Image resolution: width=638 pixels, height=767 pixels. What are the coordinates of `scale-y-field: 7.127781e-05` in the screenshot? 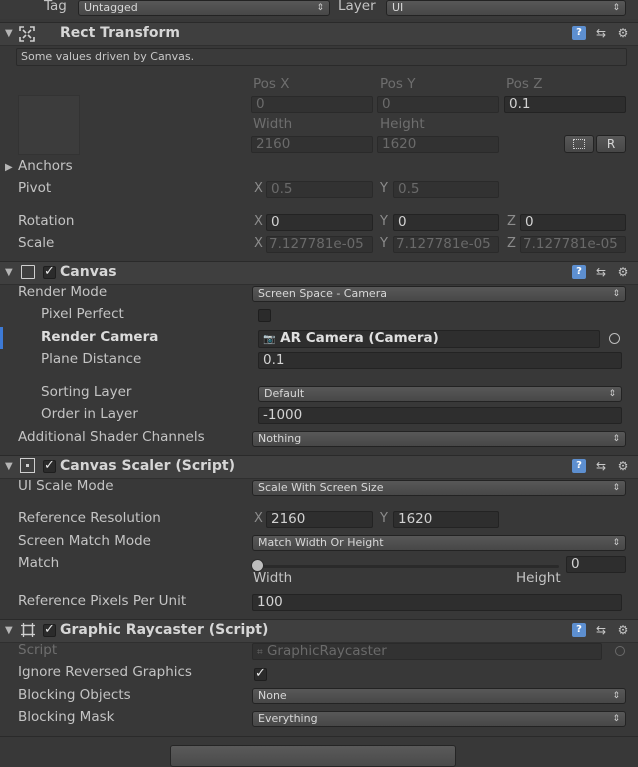 It's located at (446, 244).